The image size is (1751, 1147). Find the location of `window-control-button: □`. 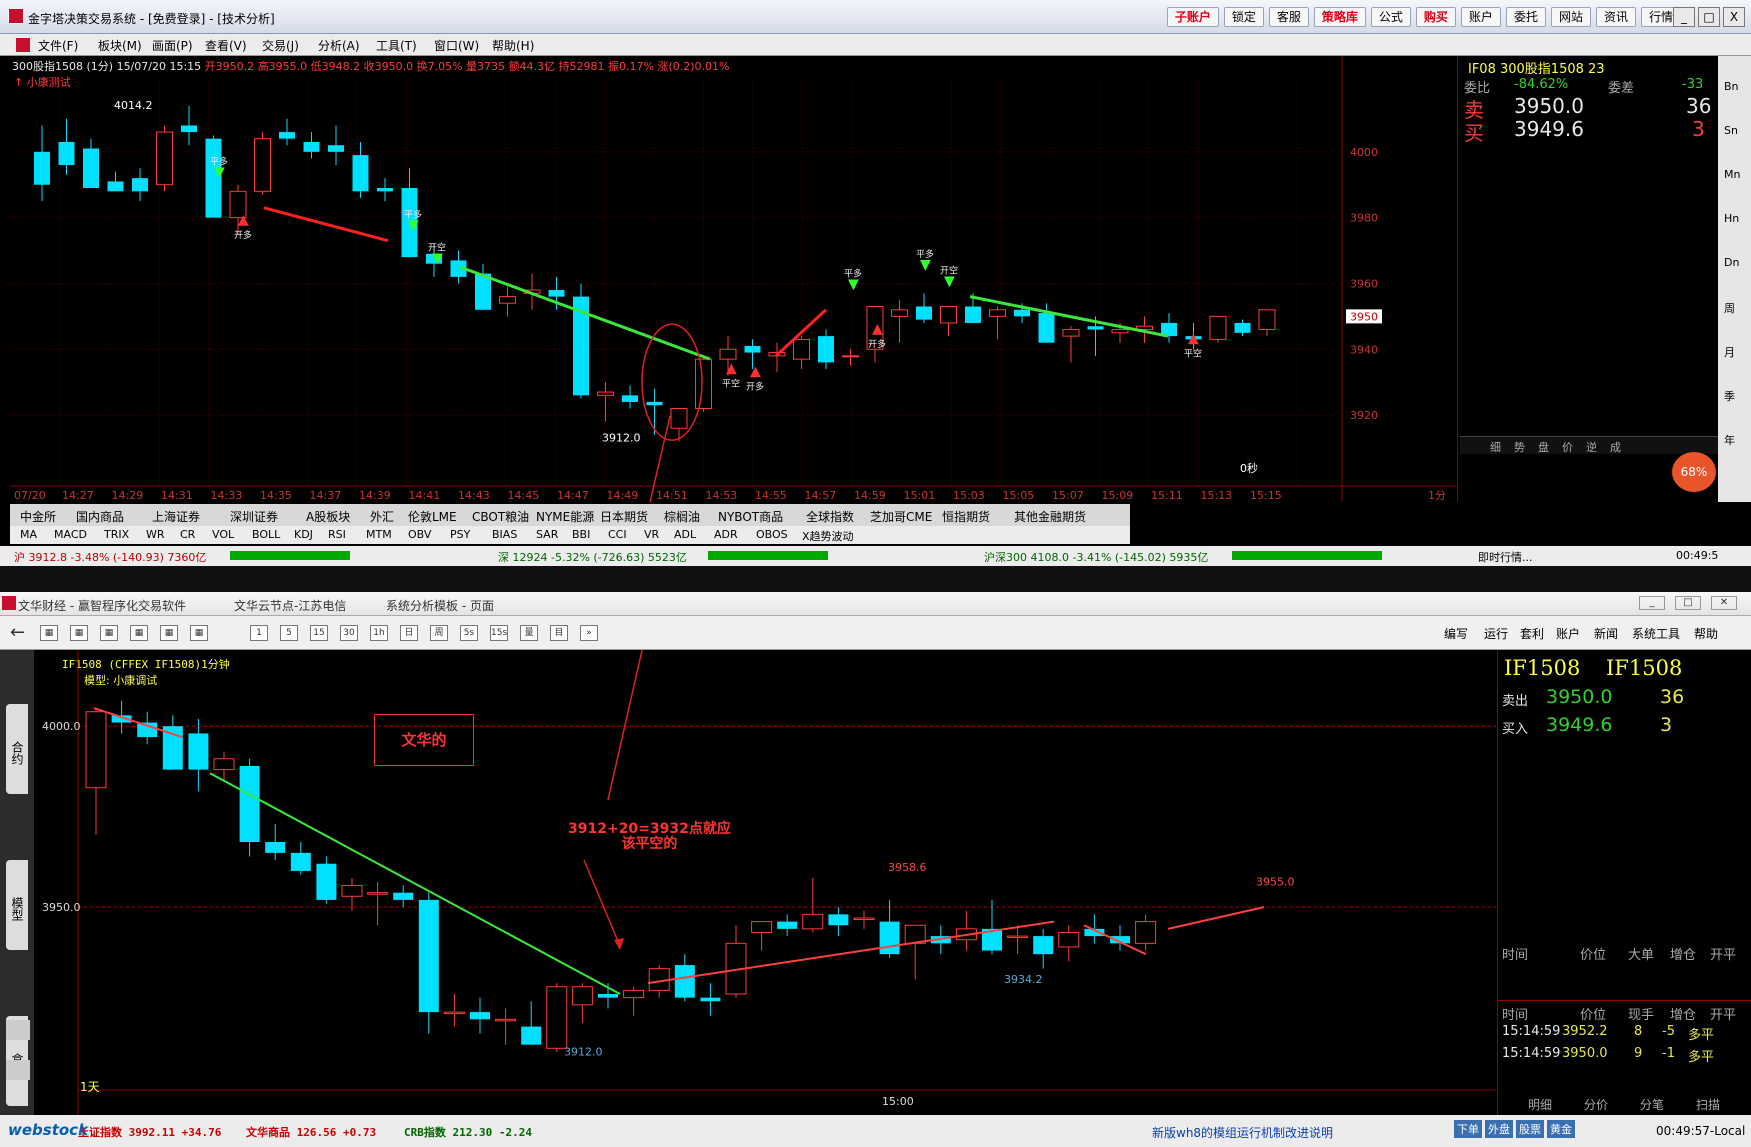

window-control-button: □ is located at coordinates (1709, 17).